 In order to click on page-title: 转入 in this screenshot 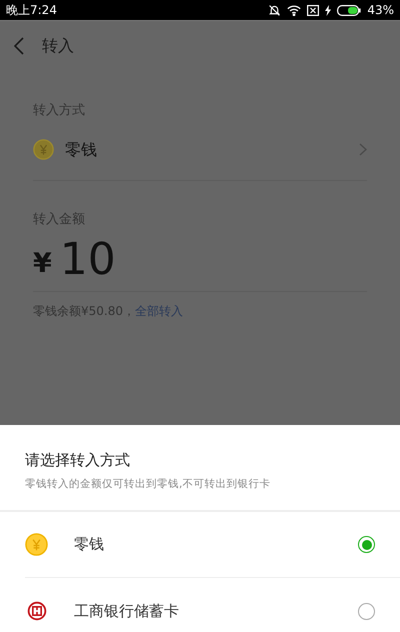, I will do `click(58, 45)`.